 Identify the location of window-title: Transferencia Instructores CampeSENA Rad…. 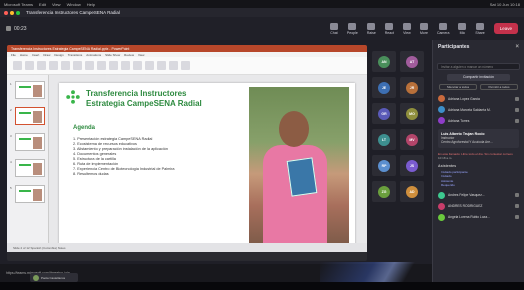
(73, 12).